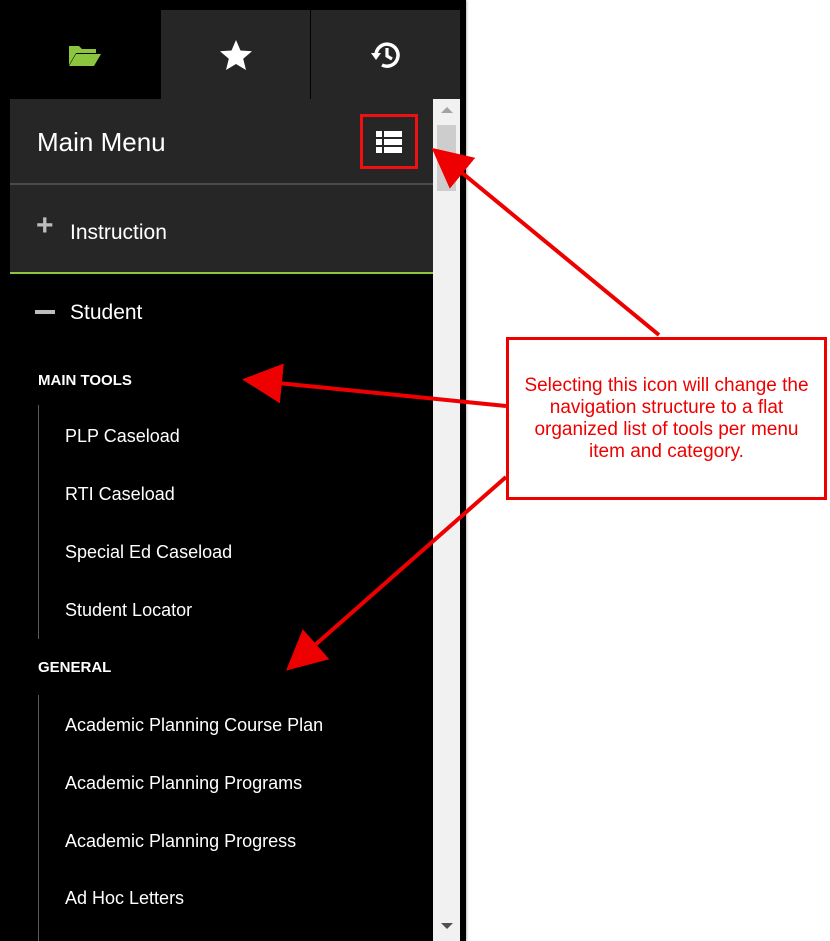  I want to click on history-icon, so click(385, 54).